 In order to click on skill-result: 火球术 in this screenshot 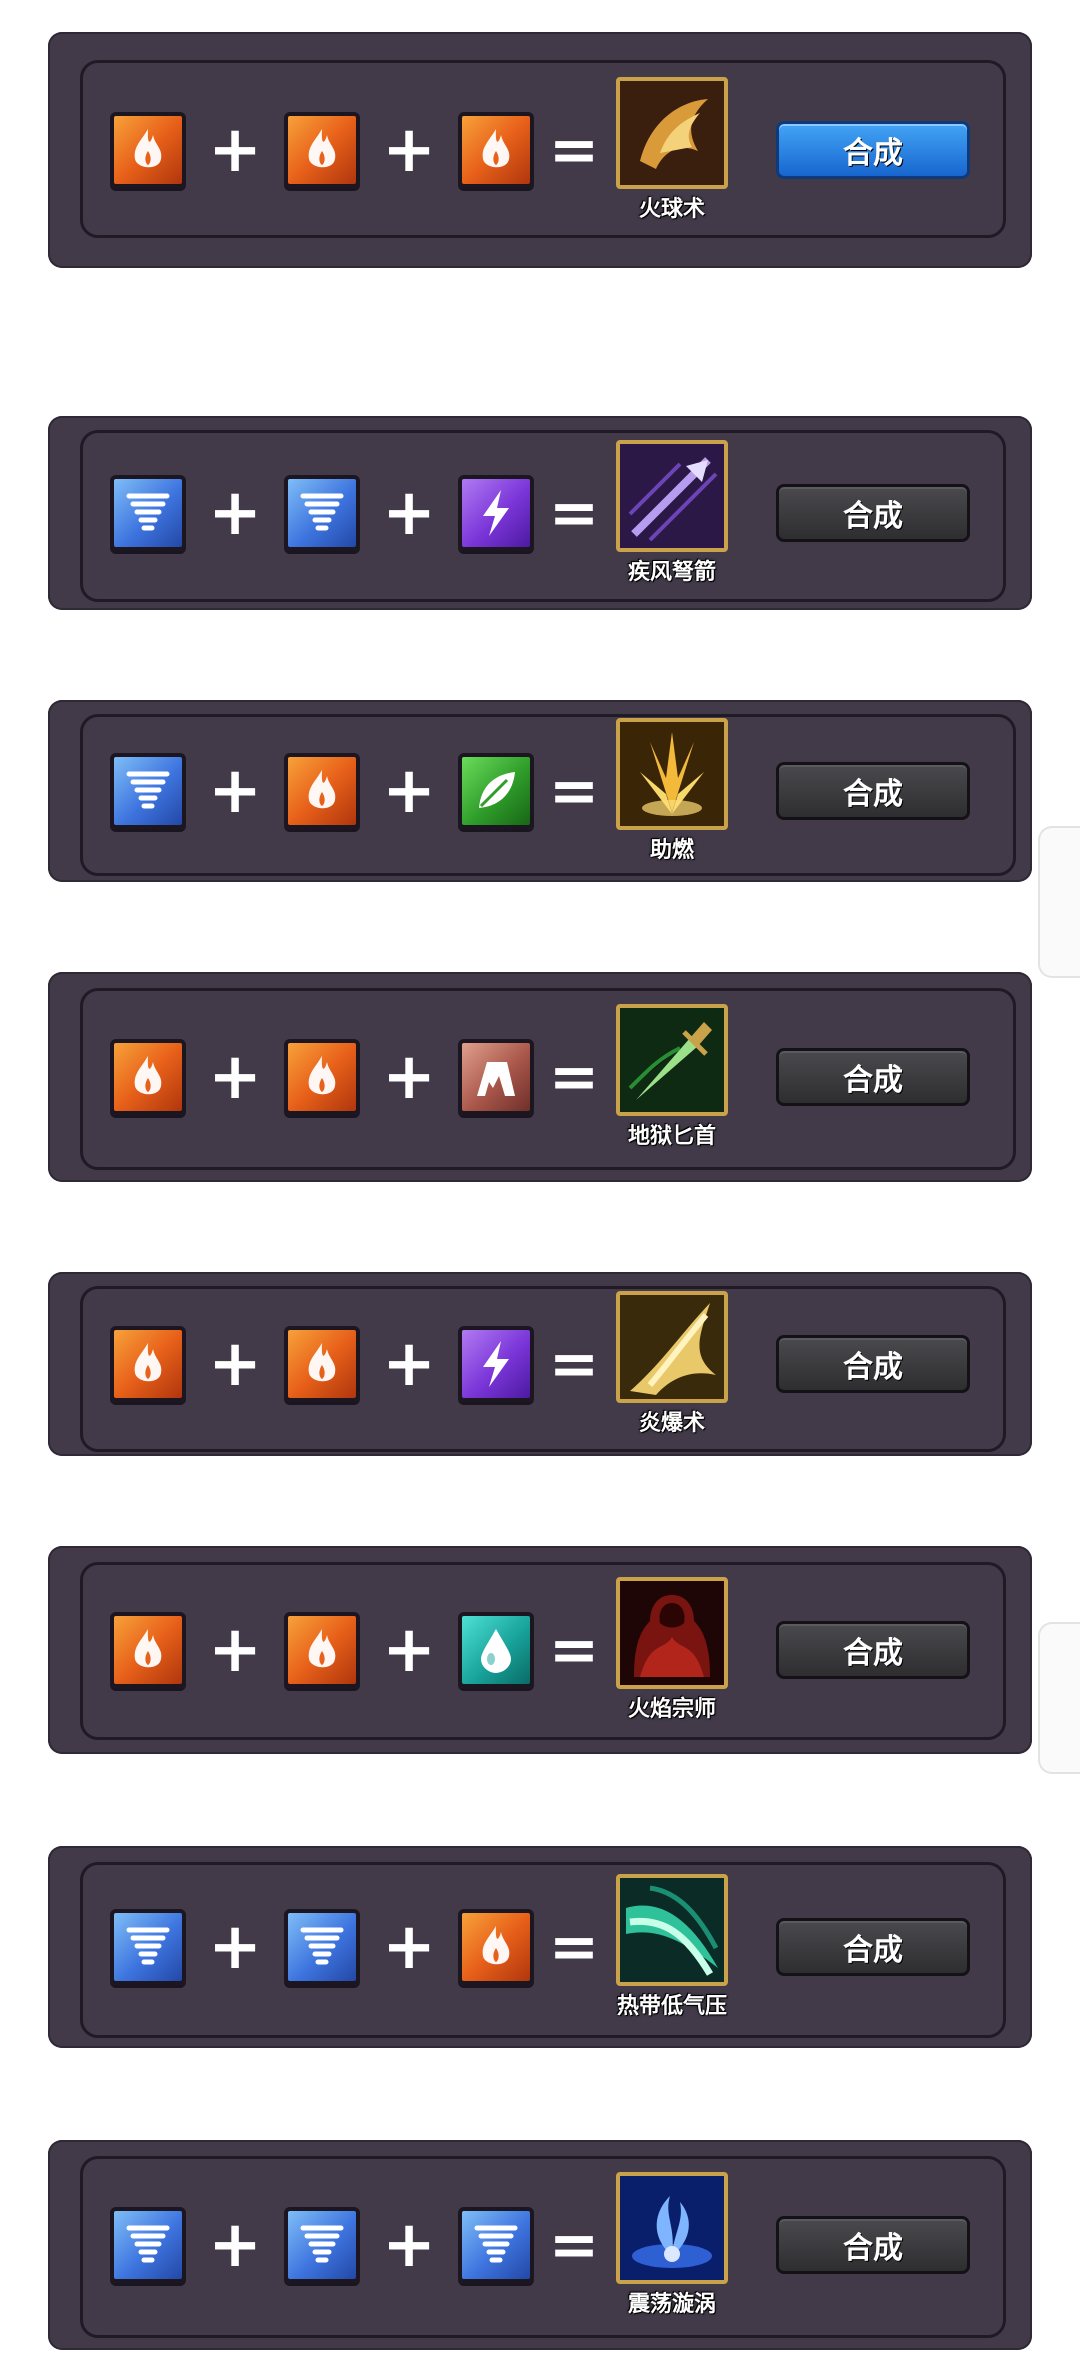, I will do `click(672, 150)`.